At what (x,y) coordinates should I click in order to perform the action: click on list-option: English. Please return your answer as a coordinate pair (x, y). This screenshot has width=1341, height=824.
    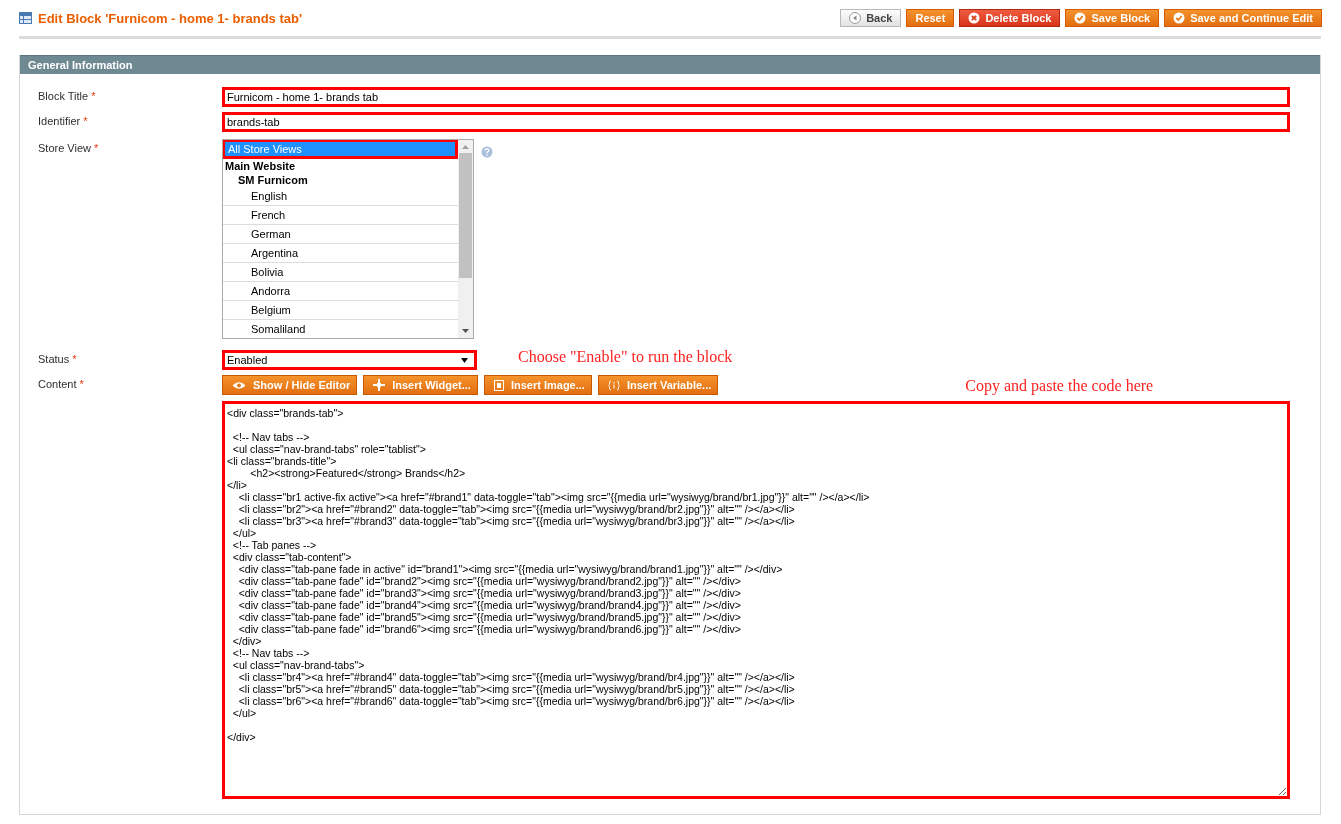
    Looking at the image, I should click on (340, 196).